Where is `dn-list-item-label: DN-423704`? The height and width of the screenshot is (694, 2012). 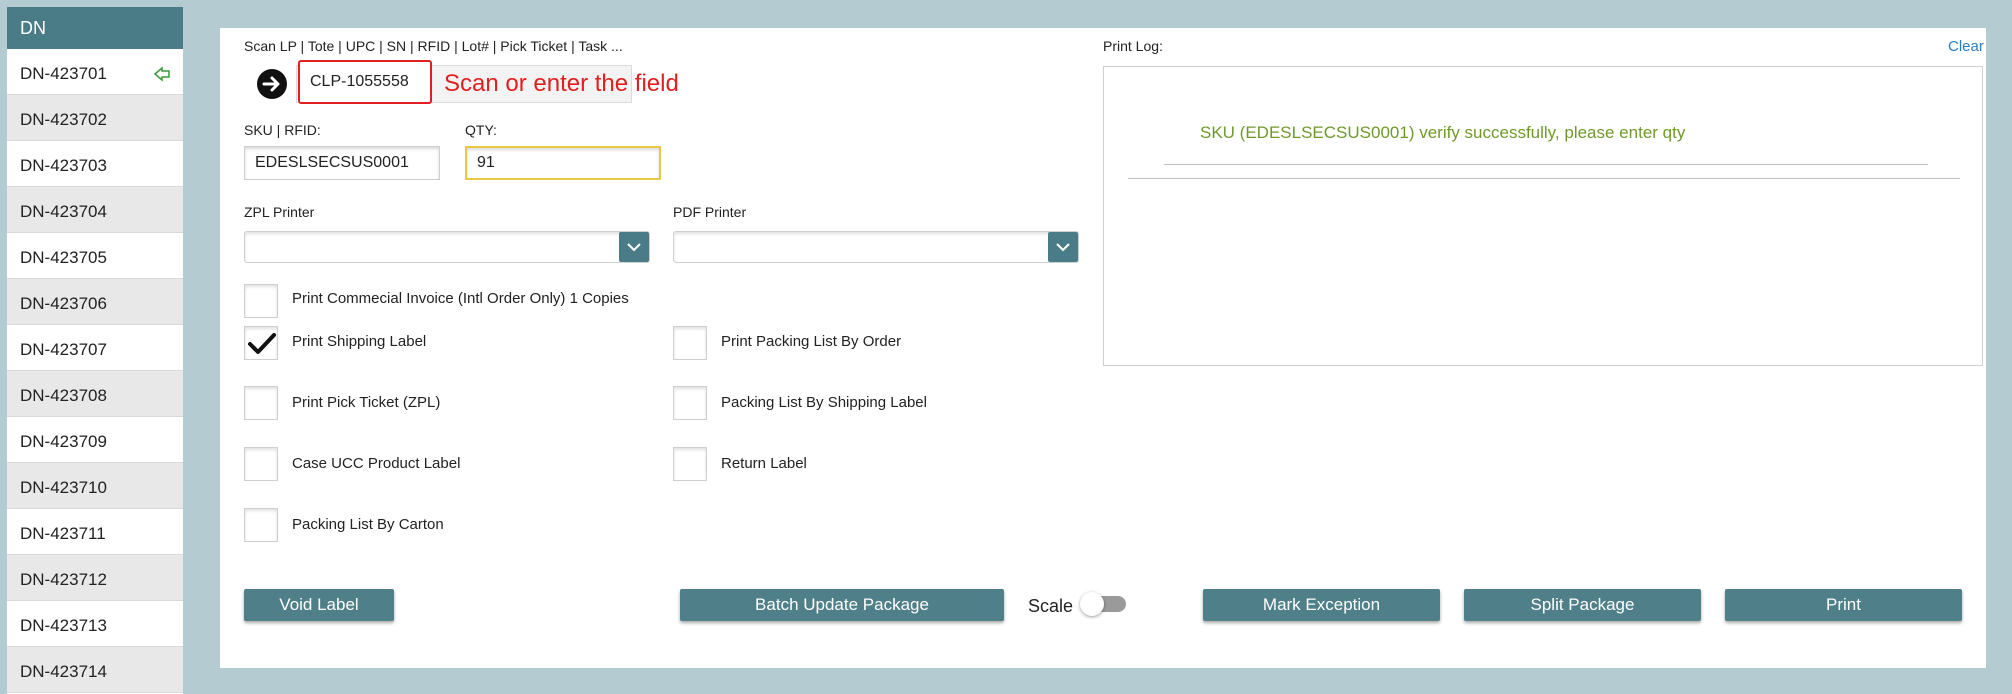 dn-list-item-label: DN-423704 is located at coordinates (63, 211).